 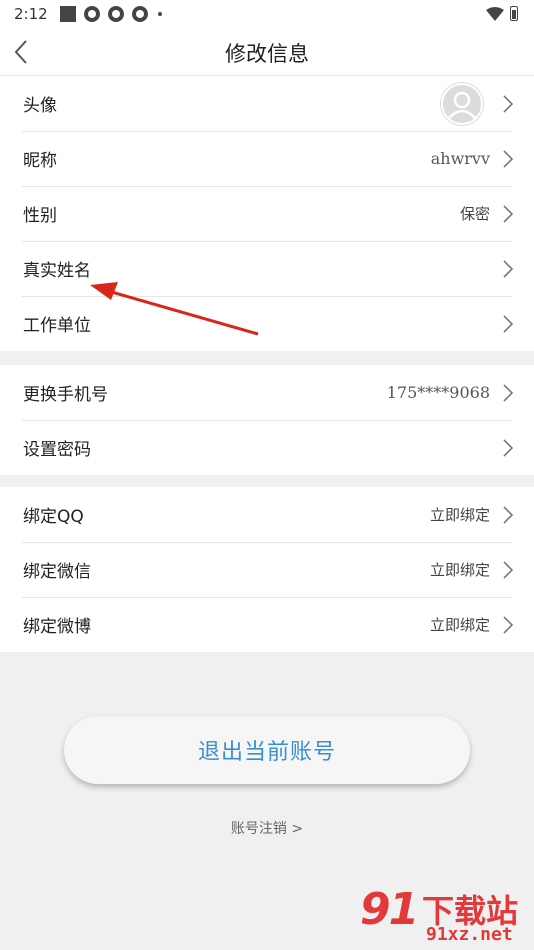 I want to click on row-value: 保密, so click(x=474, y=214).